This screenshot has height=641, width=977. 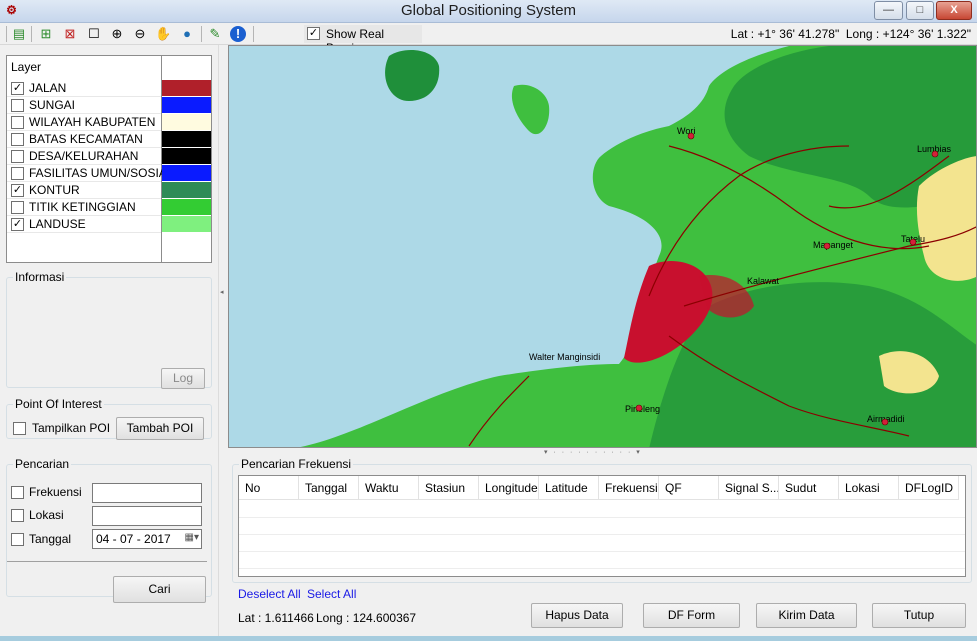 I want to click on poi-title: Point Of Interest, so click(x=58, y=404).